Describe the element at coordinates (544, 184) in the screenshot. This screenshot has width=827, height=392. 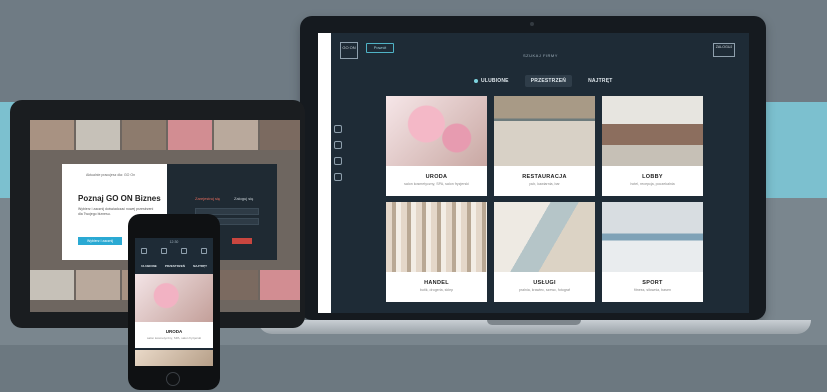
I see `card-subtitle: pub, kawiarnia, bar` at that location.